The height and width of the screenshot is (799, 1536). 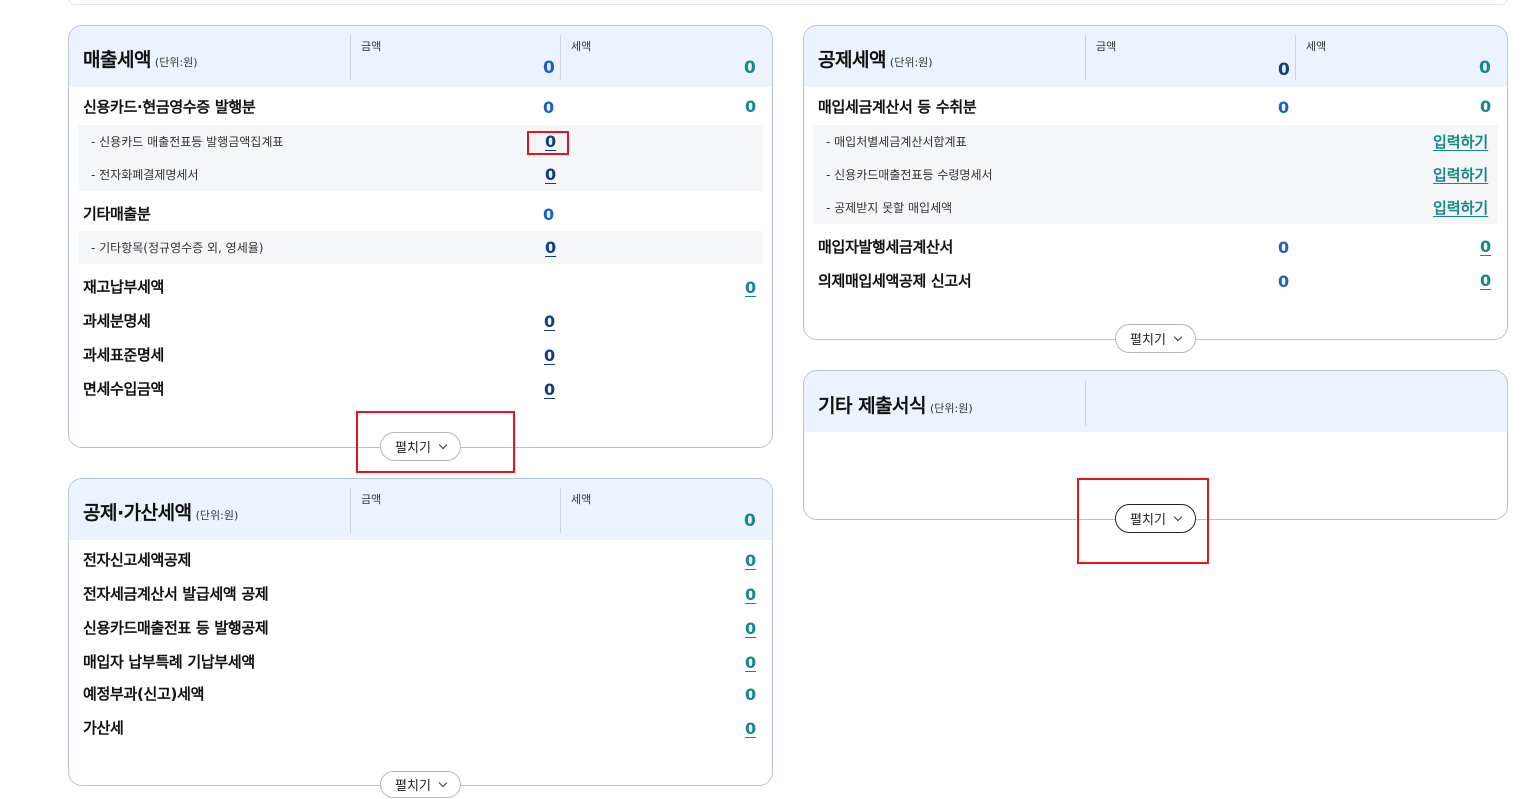 What do you see at coordinates (117, 214) in the screenshot?
I see `row-other-sales: 기타매출분` at bounding box center [117, 214].